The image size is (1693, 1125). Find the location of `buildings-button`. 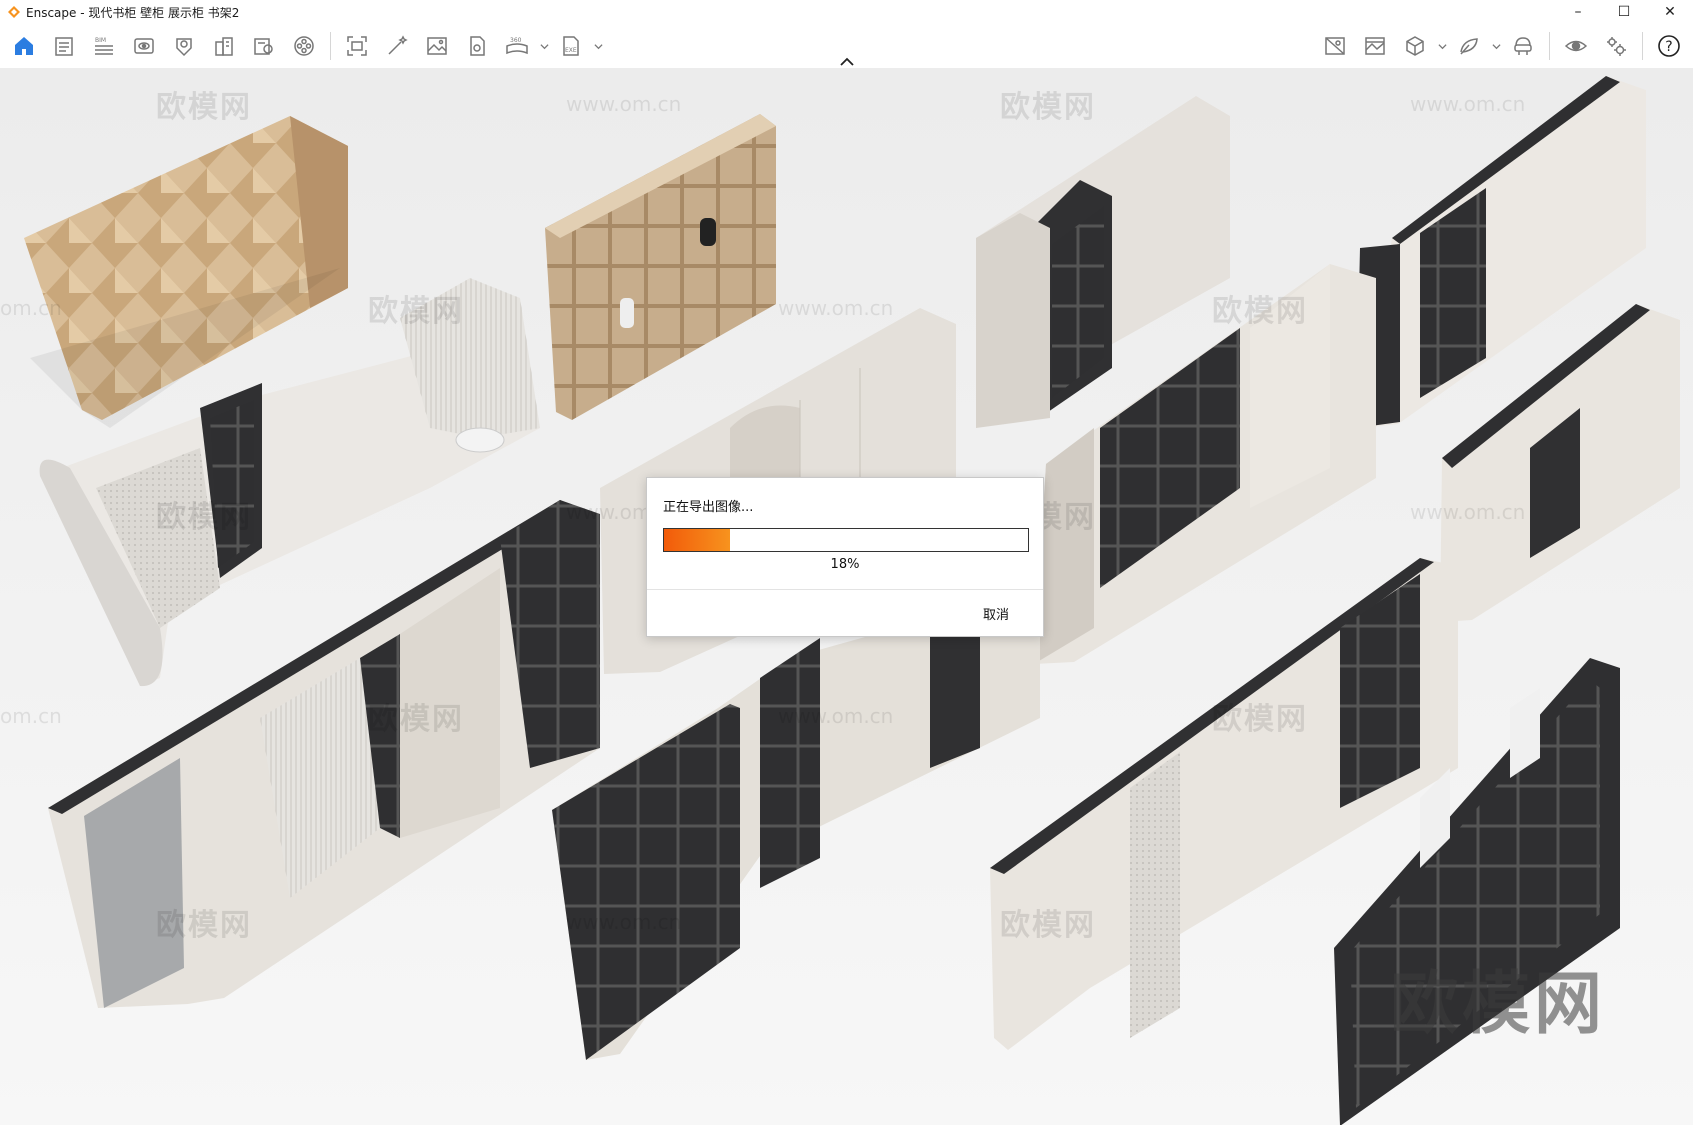

buildings-button is located at coordinates (224, 46).